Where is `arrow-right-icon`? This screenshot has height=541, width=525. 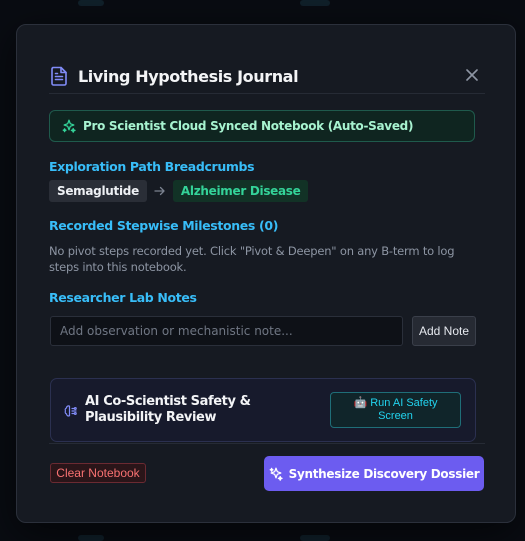
arrow-right-icon is located at coordinates (160, 191).